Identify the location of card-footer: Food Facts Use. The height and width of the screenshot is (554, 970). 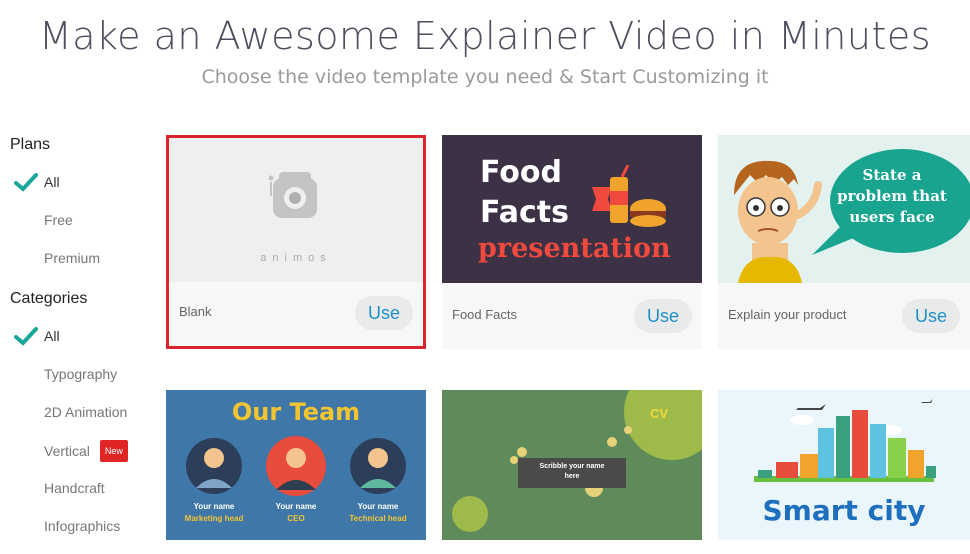
(572, 317).